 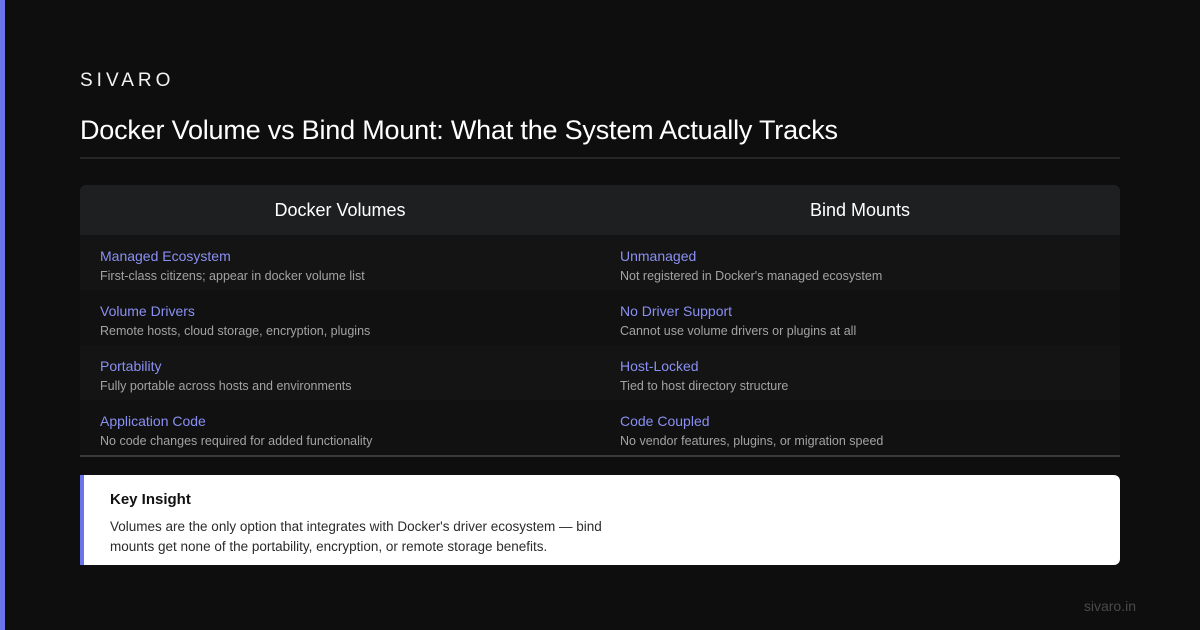 What do you see at coordinates (860, 210) in the screenshot?
I see `column-header-bind-mounts: Bind Mounts` at bounding box center [860, 210].